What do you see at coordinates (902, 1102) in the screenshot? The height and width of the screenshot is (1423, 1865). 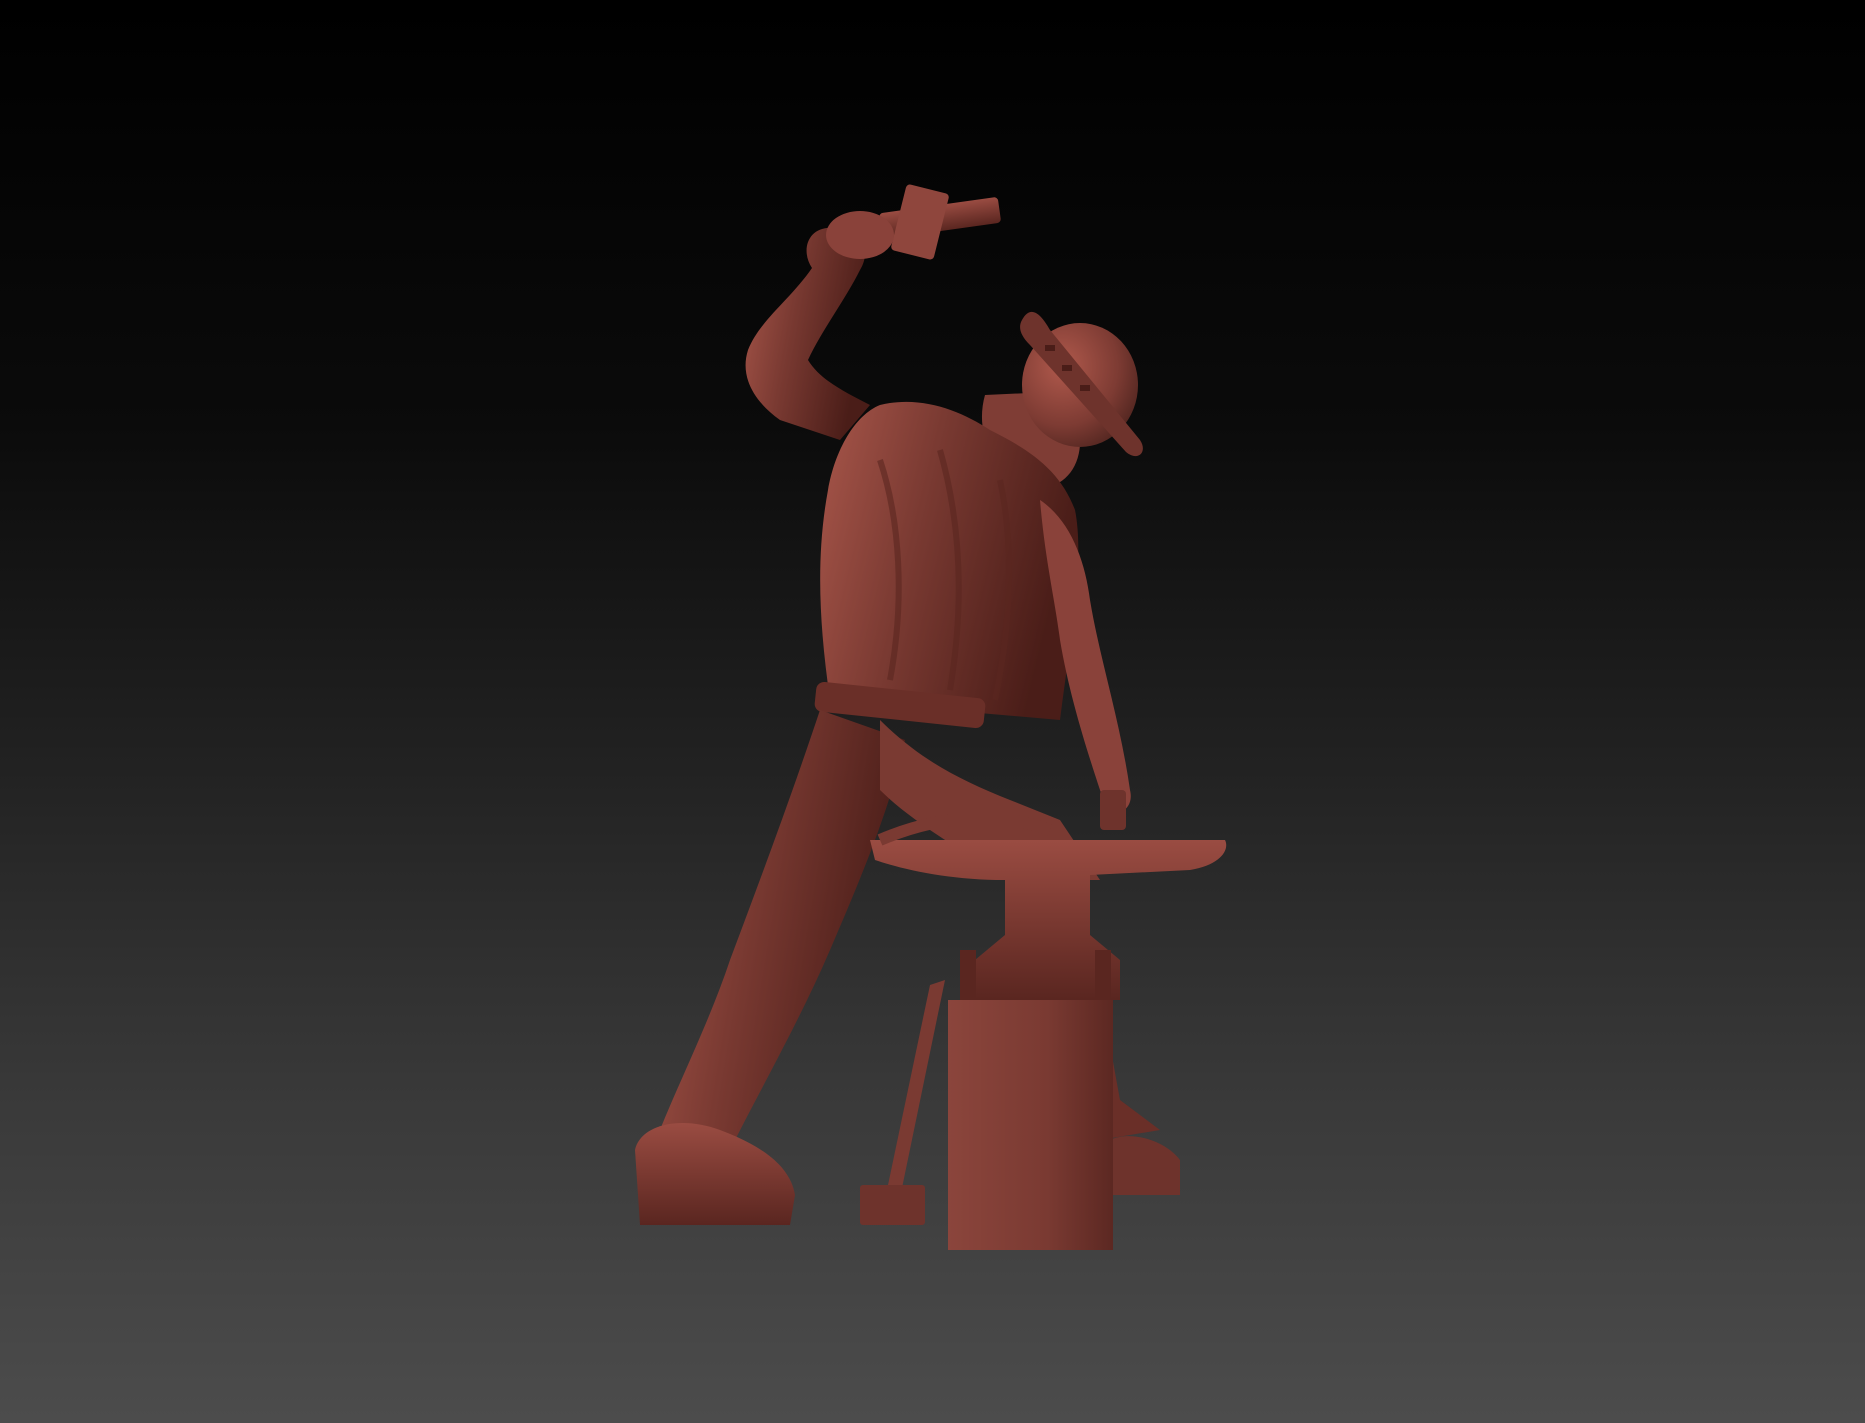 I see `sledgehammer` at bounding box center [902, 1102].